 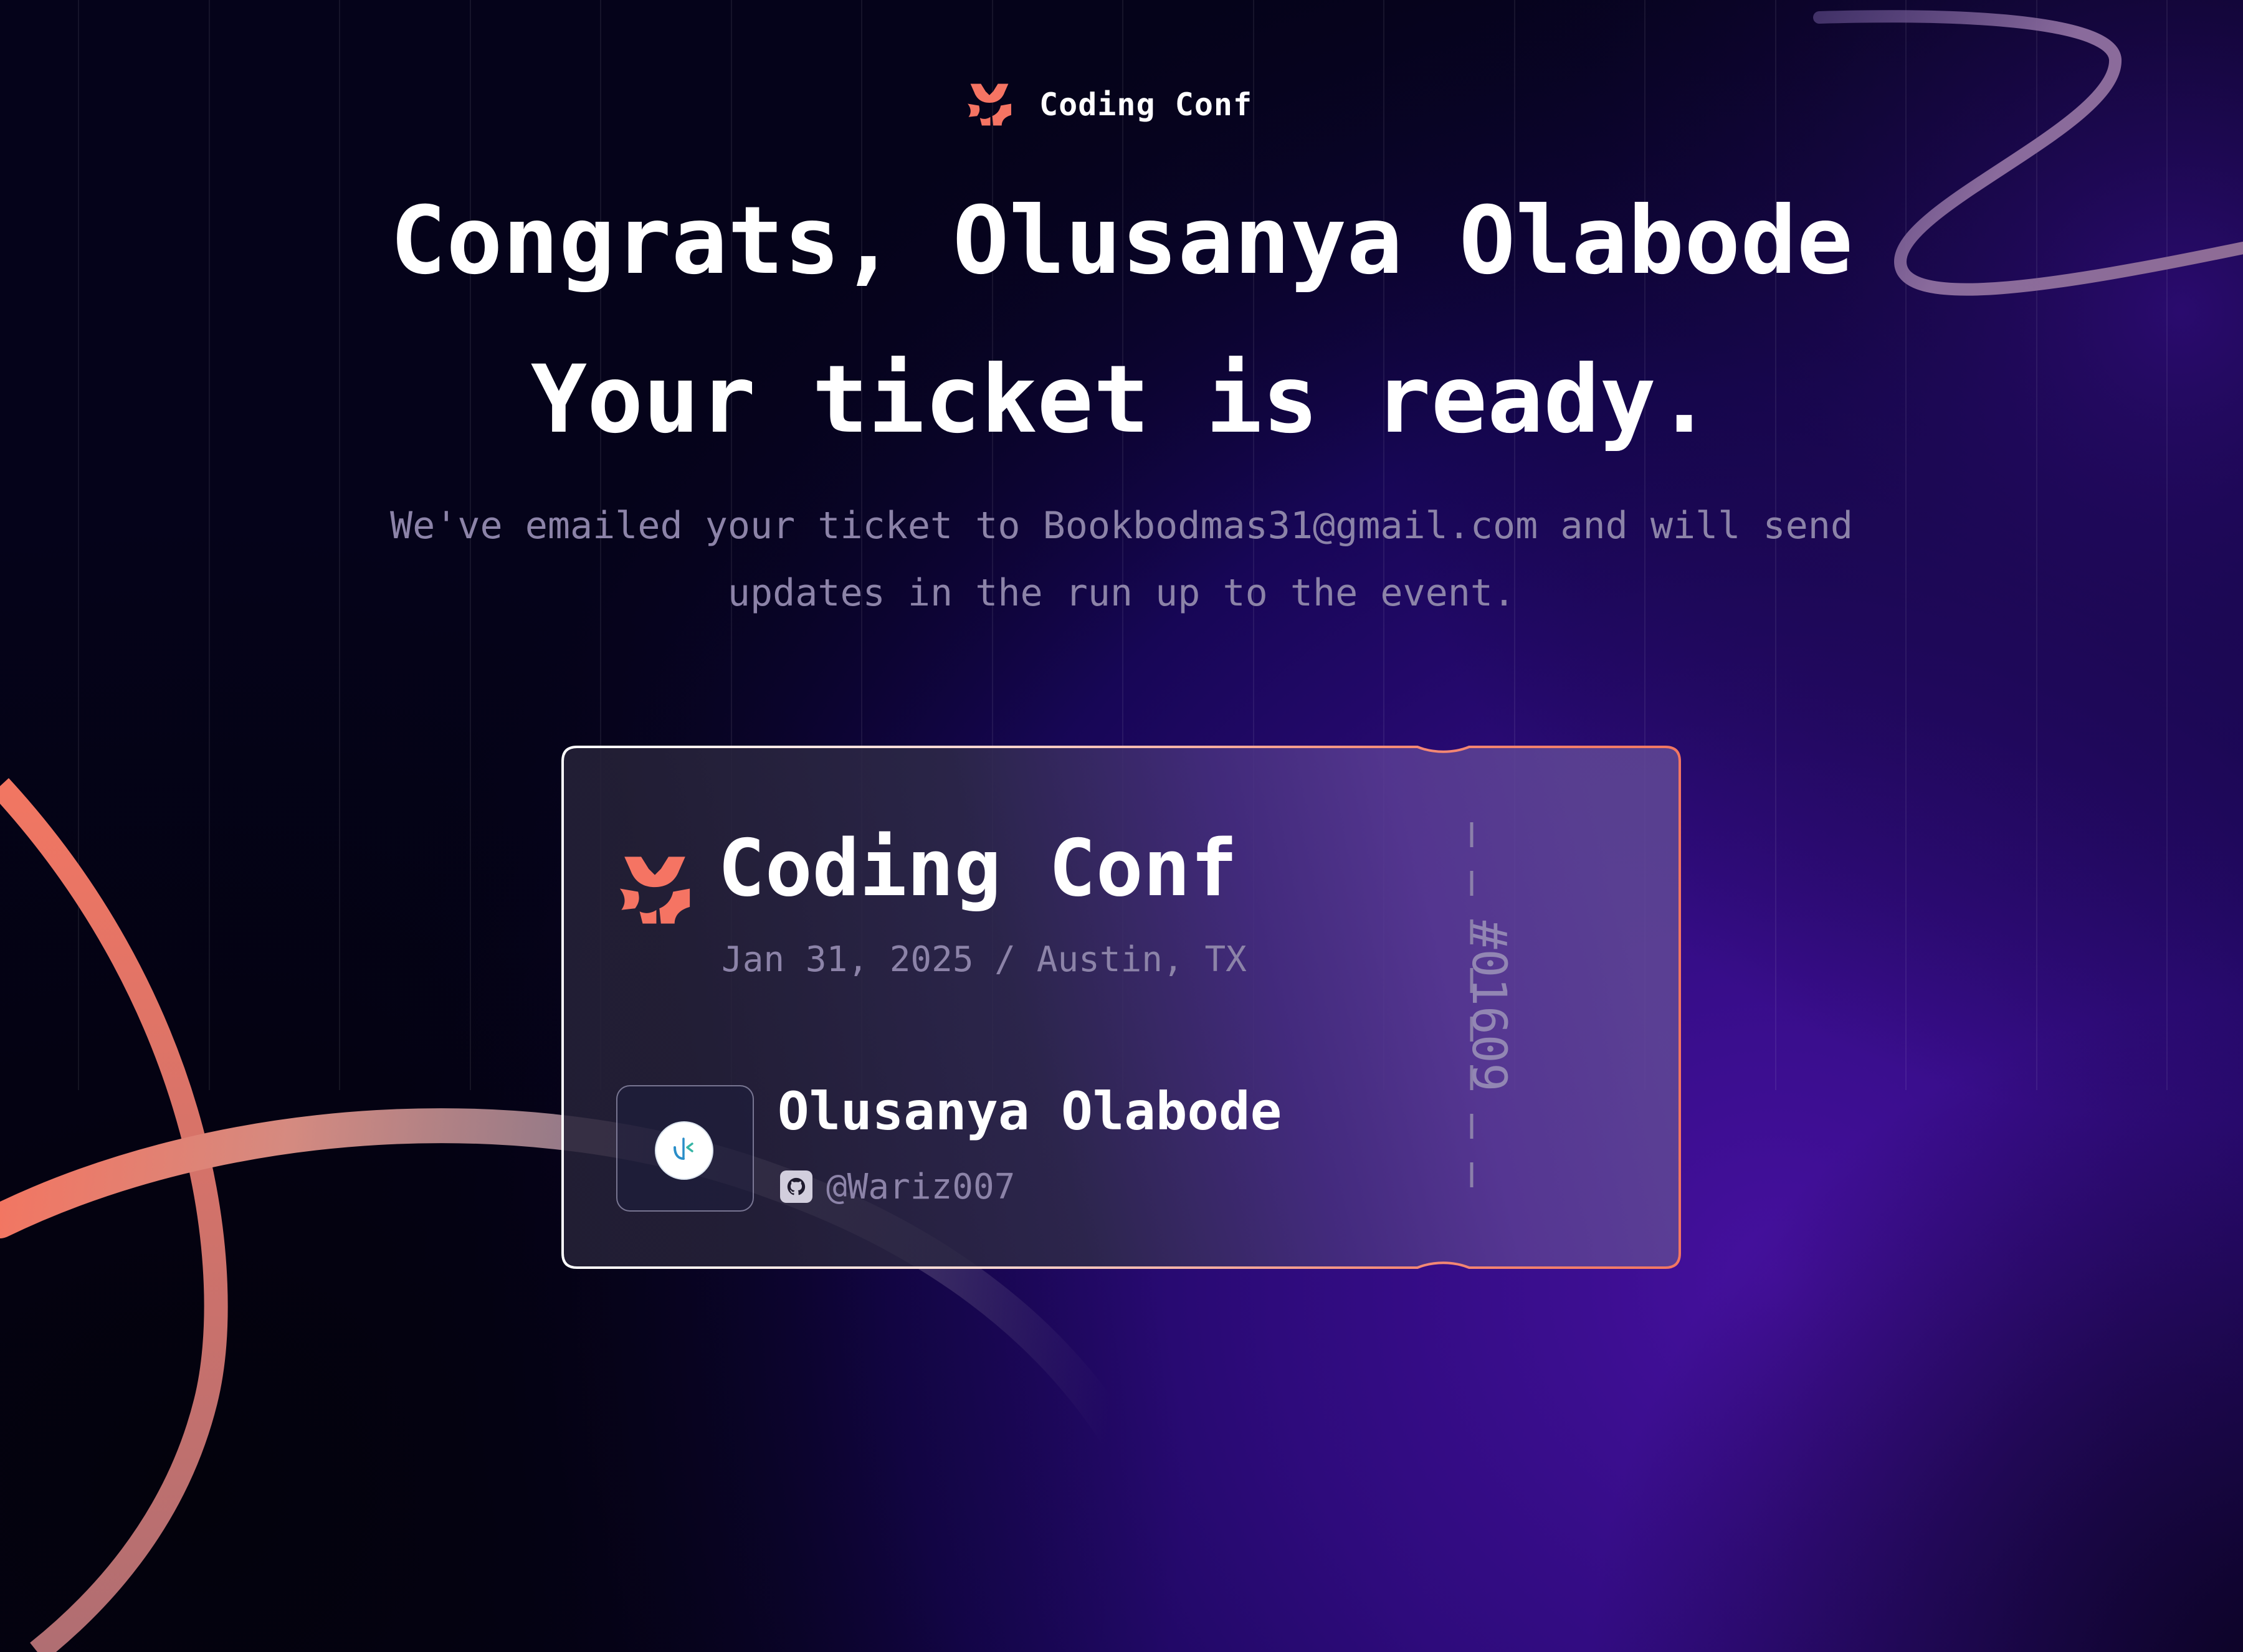 What do you see at coordinates (1121, 241) in the screenshot?
I see `congrats-heading: Congrats, Olusanya Olabode` at bounding box center [1121, 241].